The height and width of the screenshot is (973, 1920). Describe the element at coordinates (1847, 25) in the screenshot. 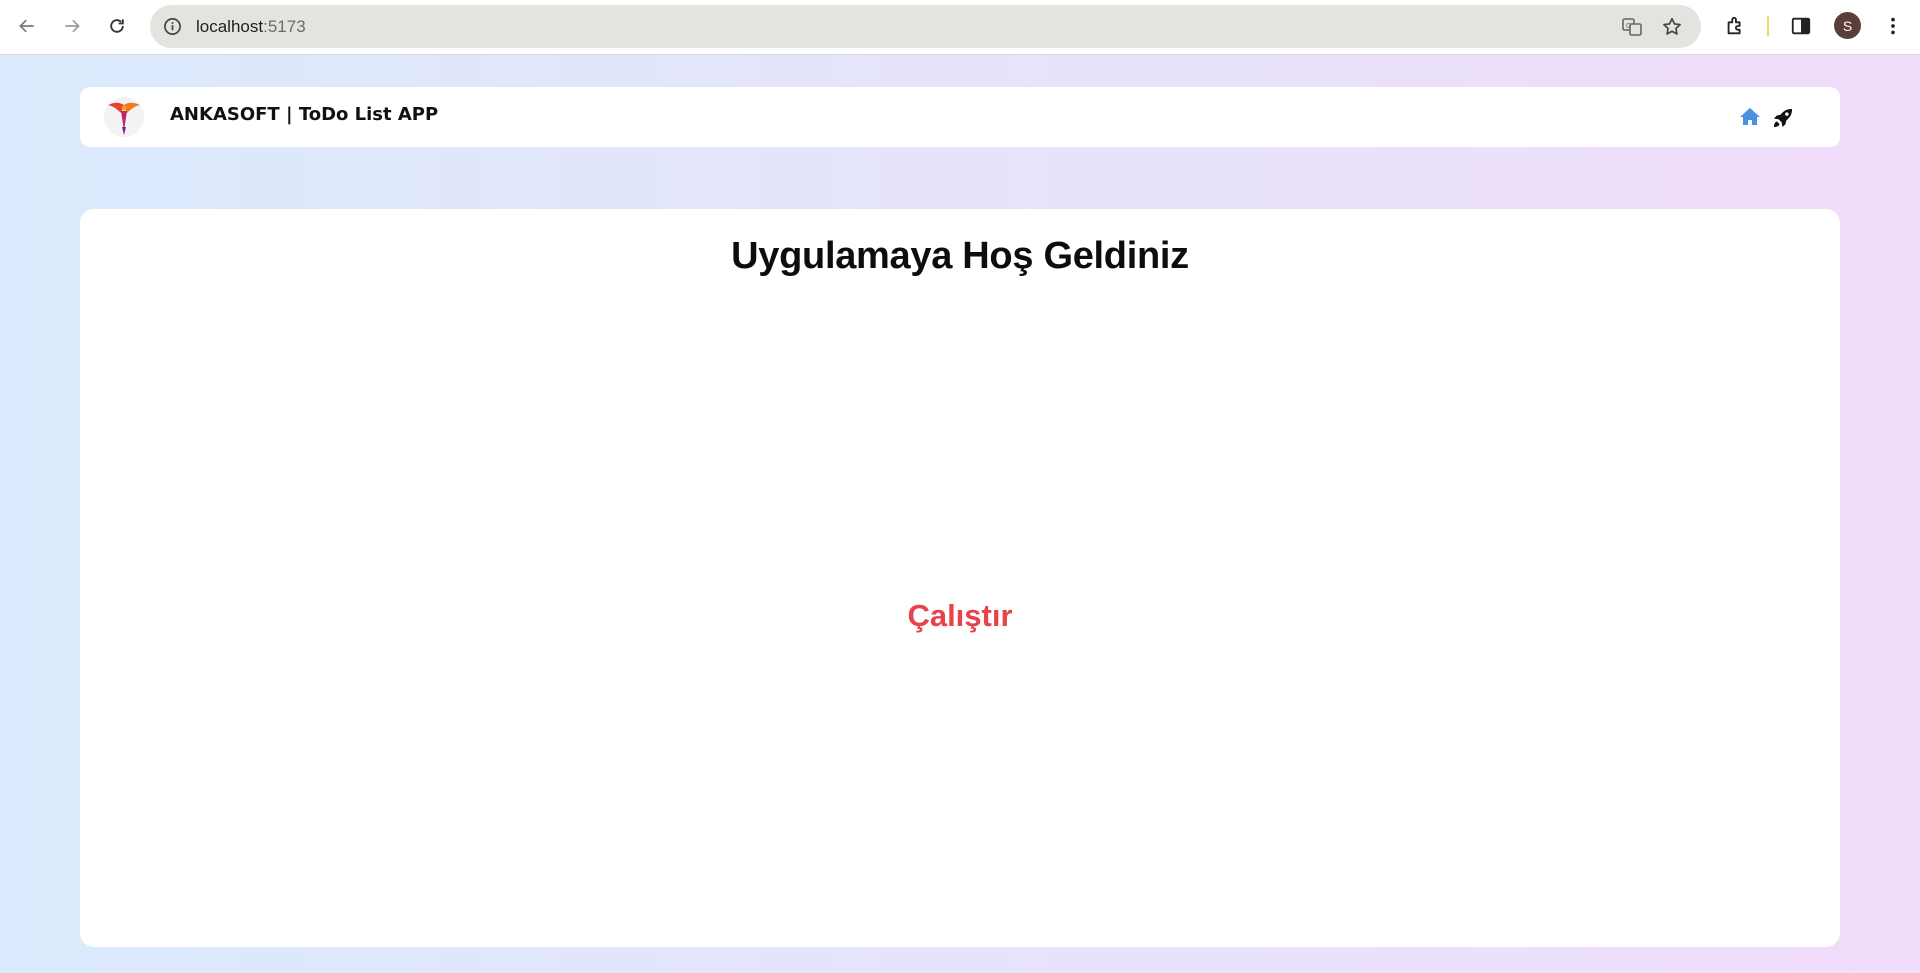

I see `profile-avatar: S` at that location.